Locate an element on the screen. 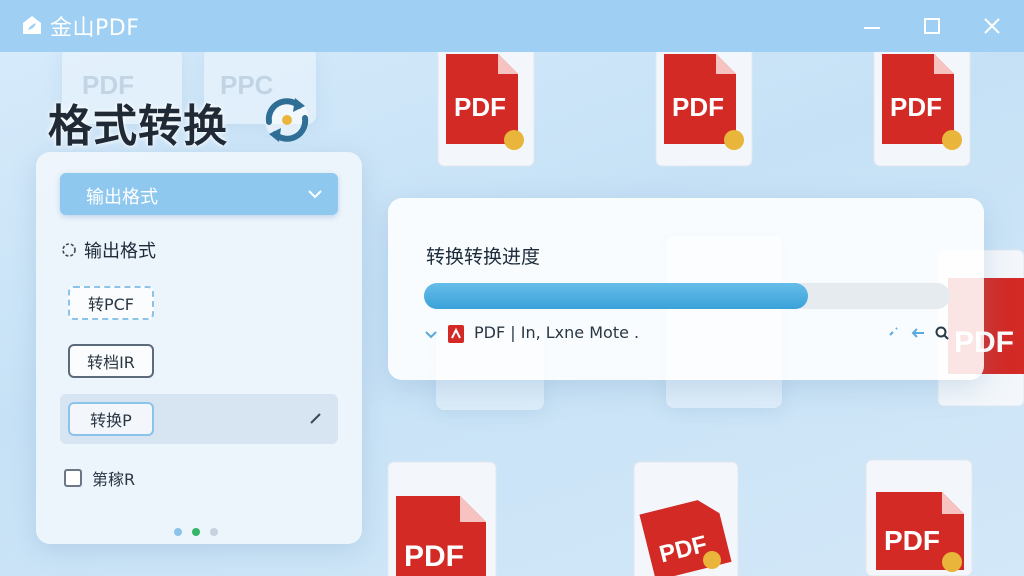  checkbox-box is located at coordinates (73, 478).